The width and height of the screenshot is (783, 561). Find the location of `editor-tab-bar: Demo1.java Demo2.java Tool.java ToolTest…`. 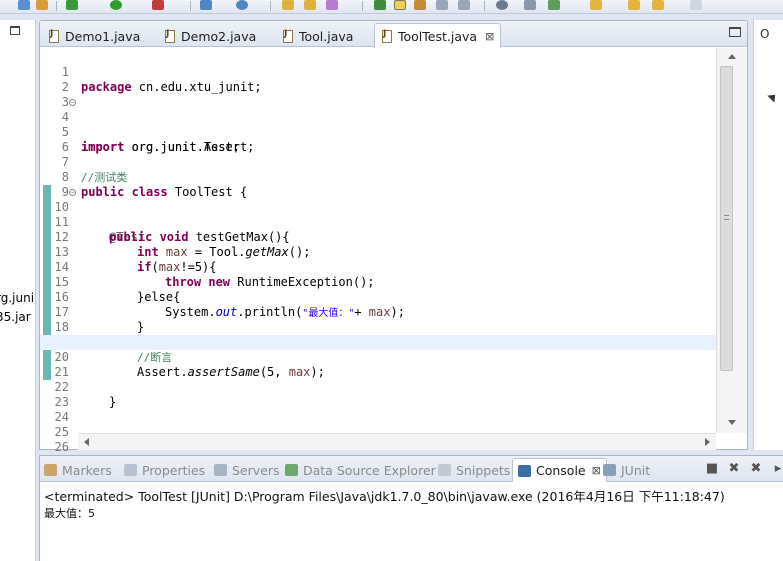

editor-tab-bar: Demo1.java Demo2.java Tool.java ToolTest… is located at coordinates (393, 34).